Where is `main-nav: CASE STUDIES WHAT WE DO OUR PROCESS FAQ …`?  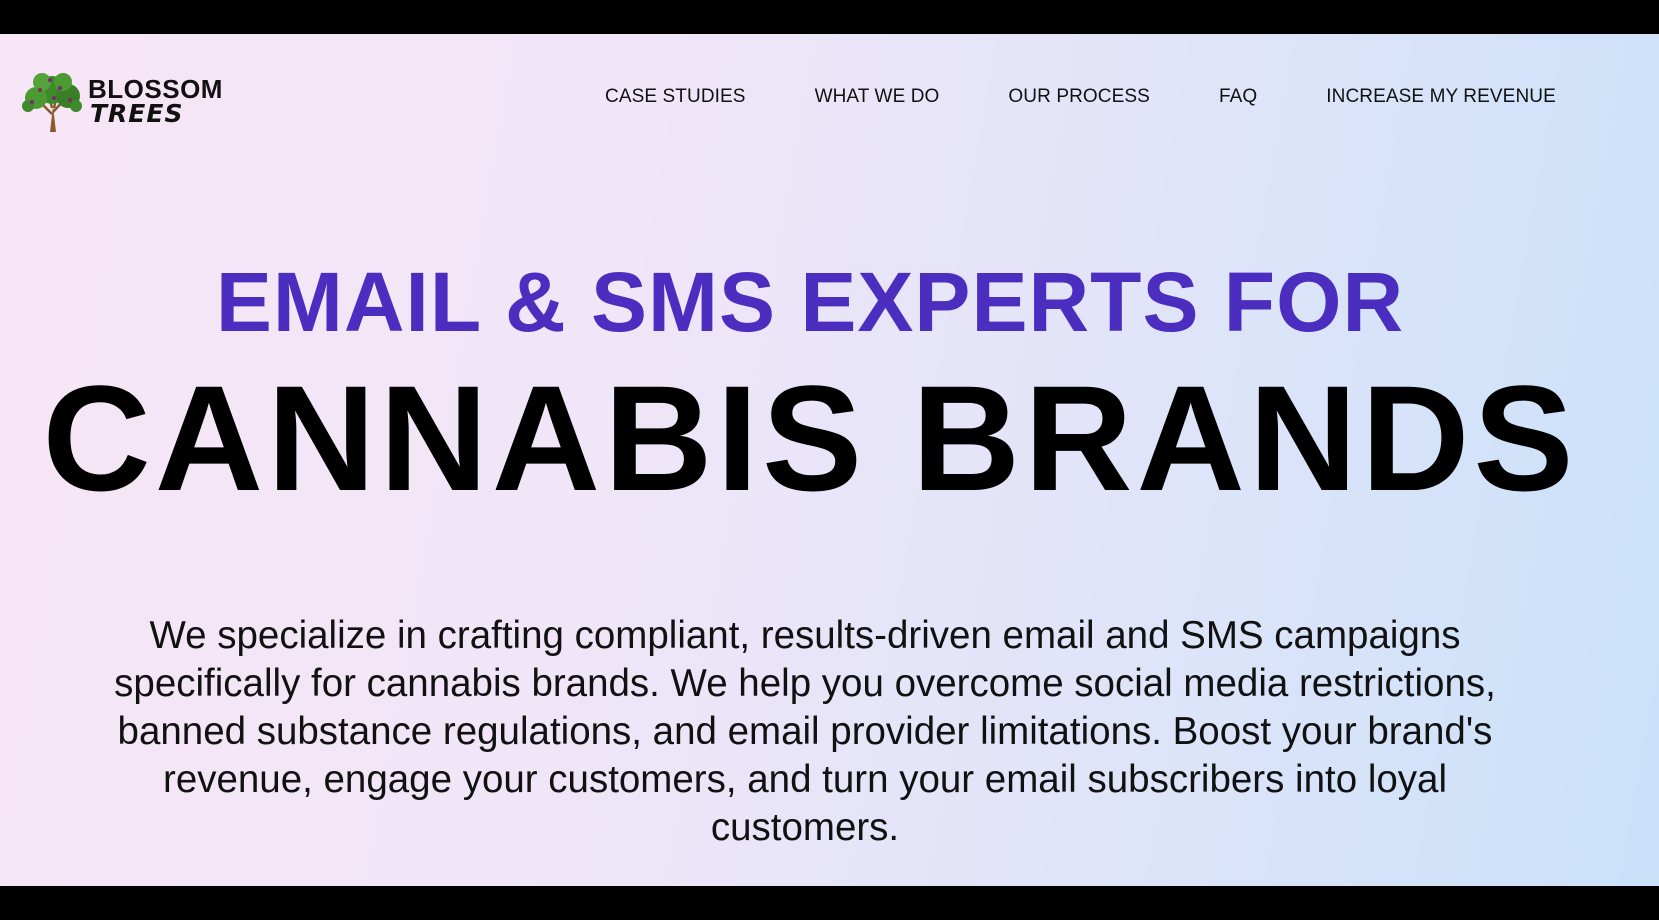
main-nav: CASE STUDIES WHAT WE DO OUR PROCESS FAQ … is located at coordinates (1080, 97).